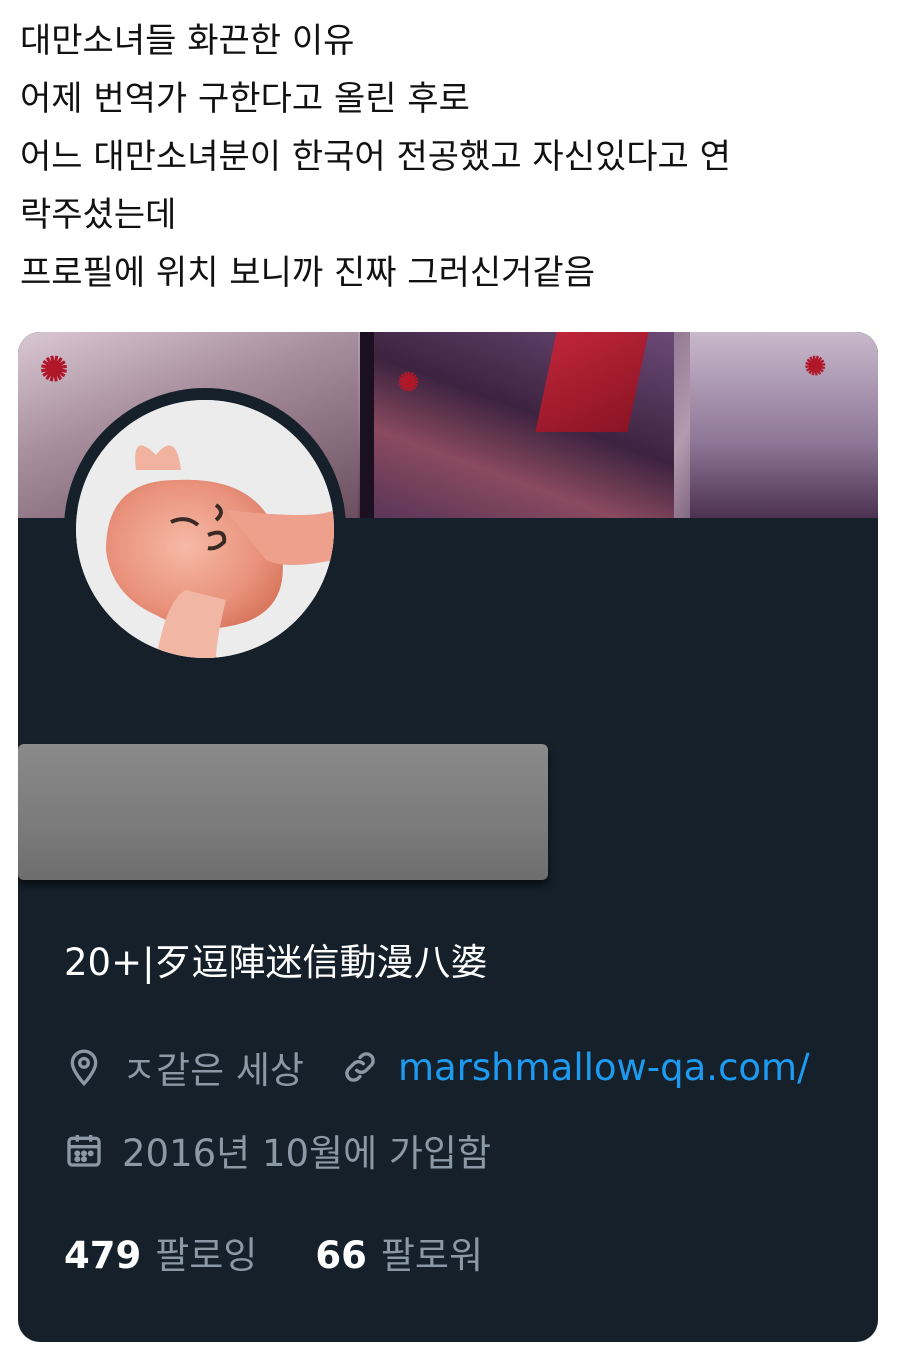 Image resolution: width=900 pixels, height=1365 pixels. Describe the element at coordinates (307, 1153) in the screenshot. I see `profile-join-date: 2016년 10월에 가입함` at that location.